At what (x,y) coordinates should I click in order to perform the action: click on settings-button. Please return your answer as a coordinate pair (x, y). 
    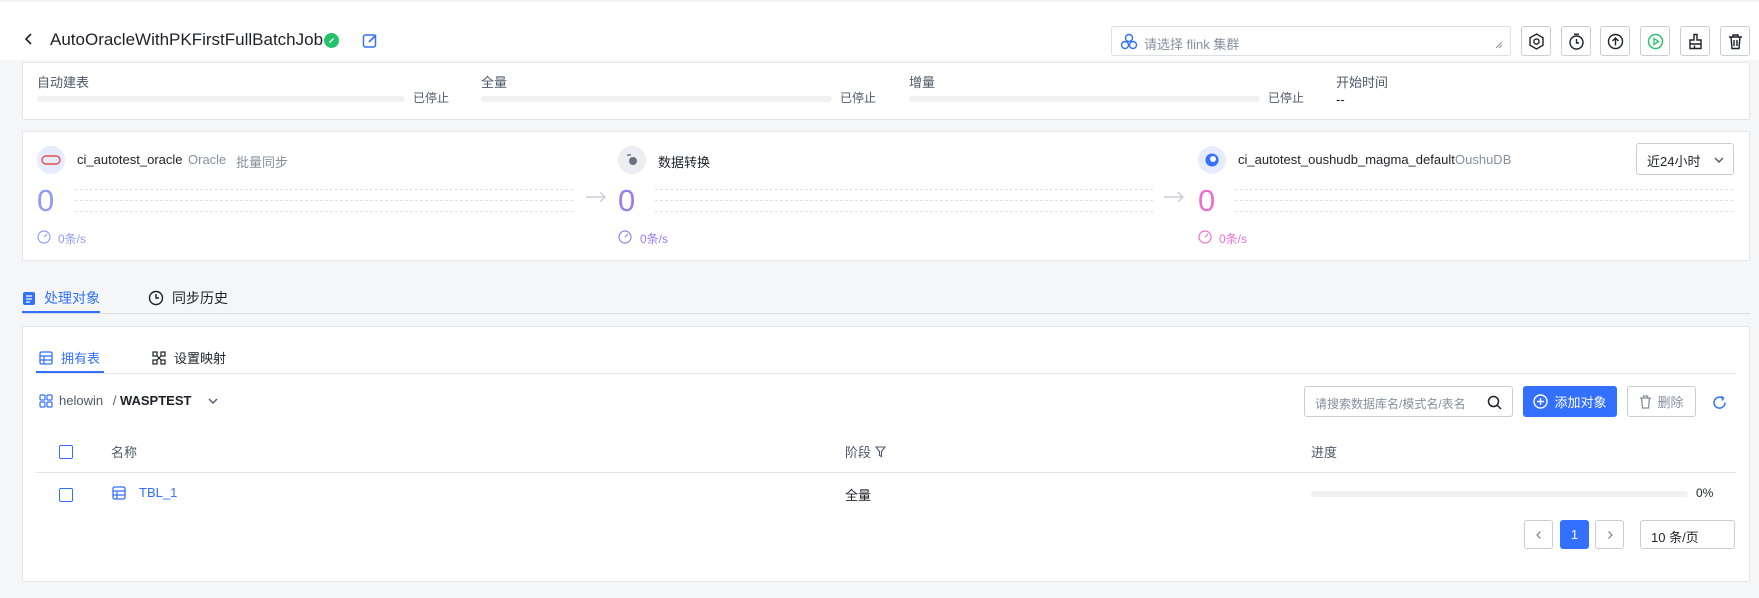
    Looking at the image, I should click on (1536, 41).